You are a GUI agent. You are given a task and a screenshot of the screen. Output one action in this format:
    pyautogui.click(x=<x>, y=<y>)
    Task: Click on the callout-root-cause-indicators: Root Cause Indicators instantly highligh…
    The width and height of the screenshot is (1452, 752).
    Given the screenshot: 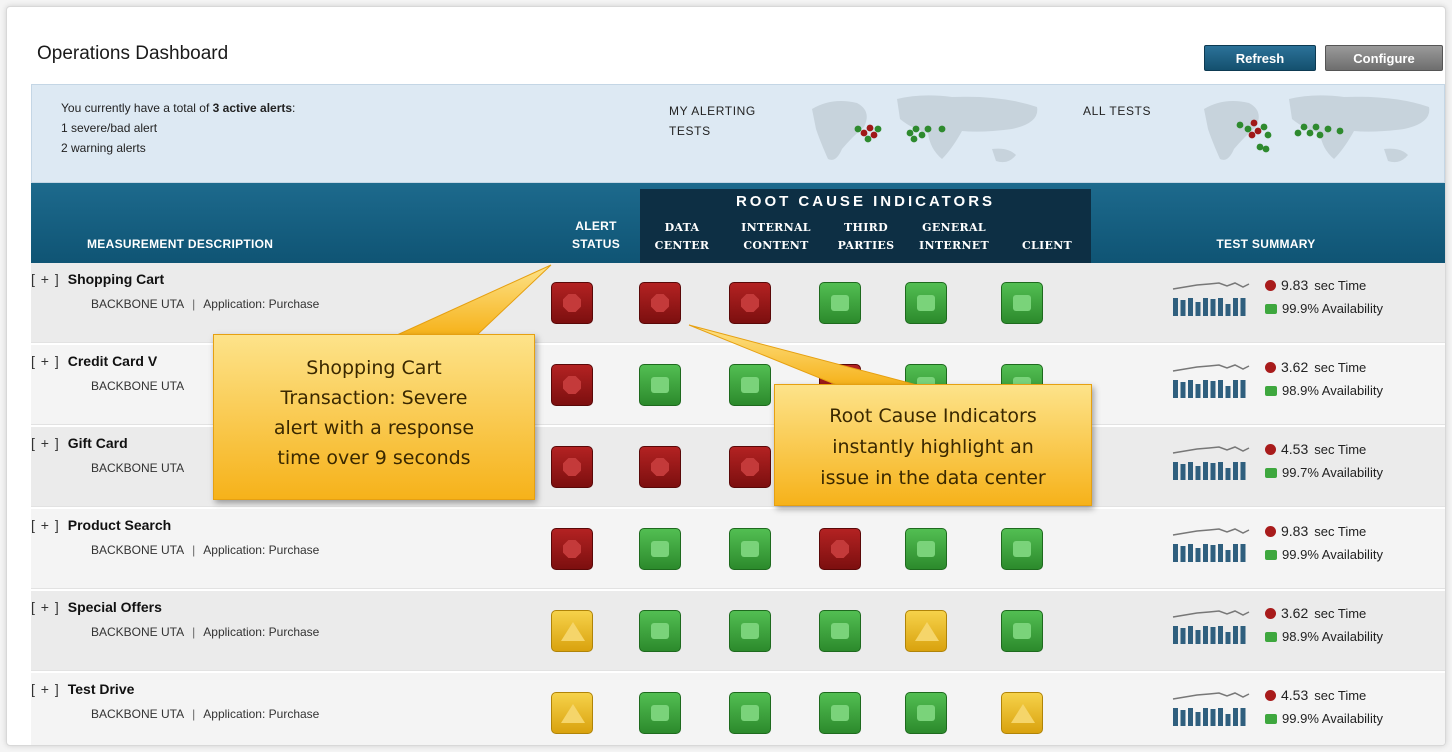 What is the action you would take?
    pyautogui.click(x=933, y=445)
    